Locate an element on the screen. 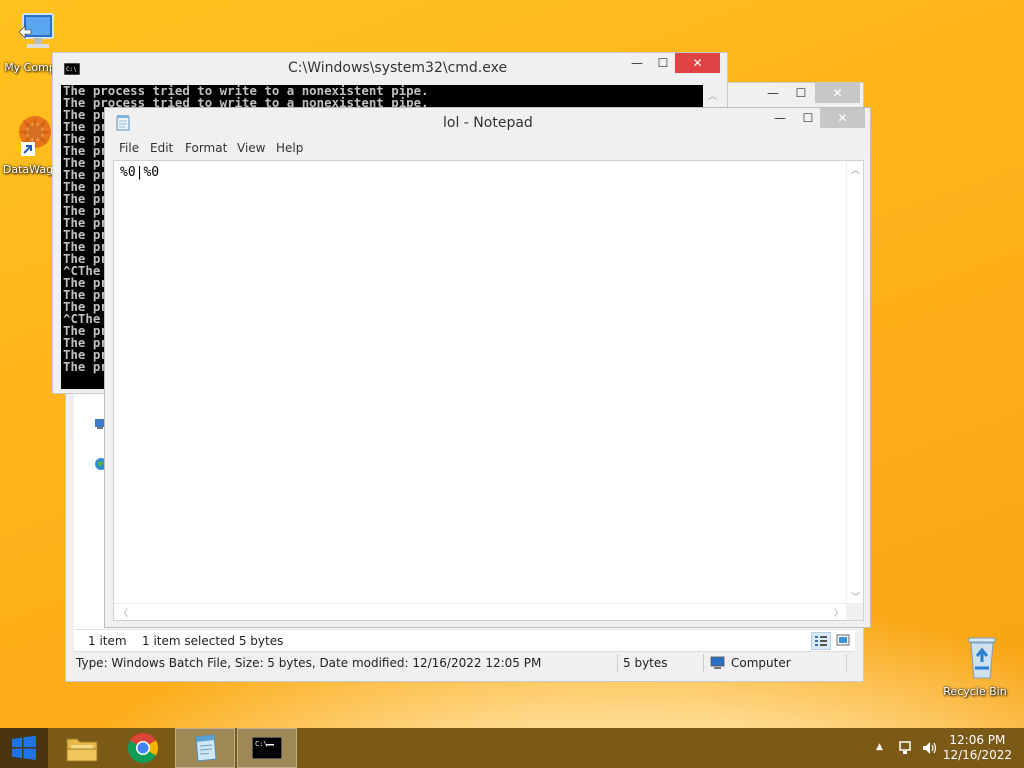 Image resolution: width=1024 pixels, height=768 pixels. taskbar-notepad is located at coordinates (205, 748).